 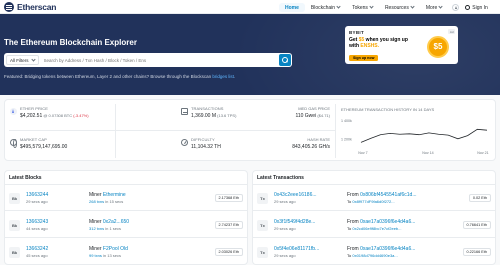 I want to click on chart-x-tick: Nov 7, so click(x=362, y=153).